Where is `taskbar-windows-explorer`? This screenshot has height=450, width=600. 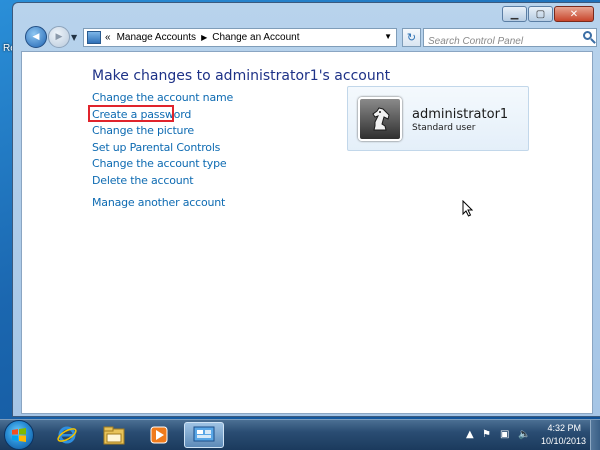 taskbar-windows-explorer is located at coordinates (114, 435).